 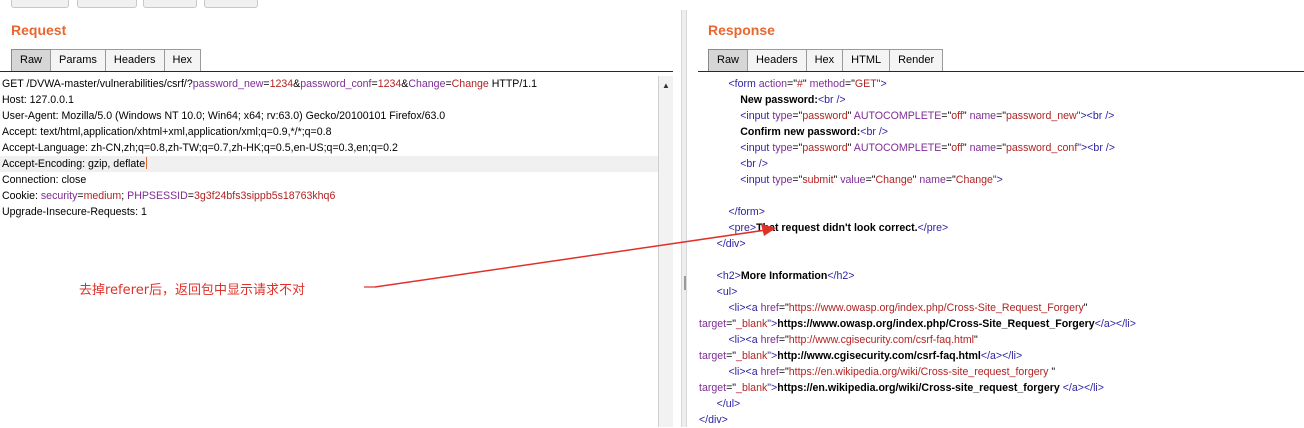 I want to click on request-tab-params: Params, so click(x=78, y=60).